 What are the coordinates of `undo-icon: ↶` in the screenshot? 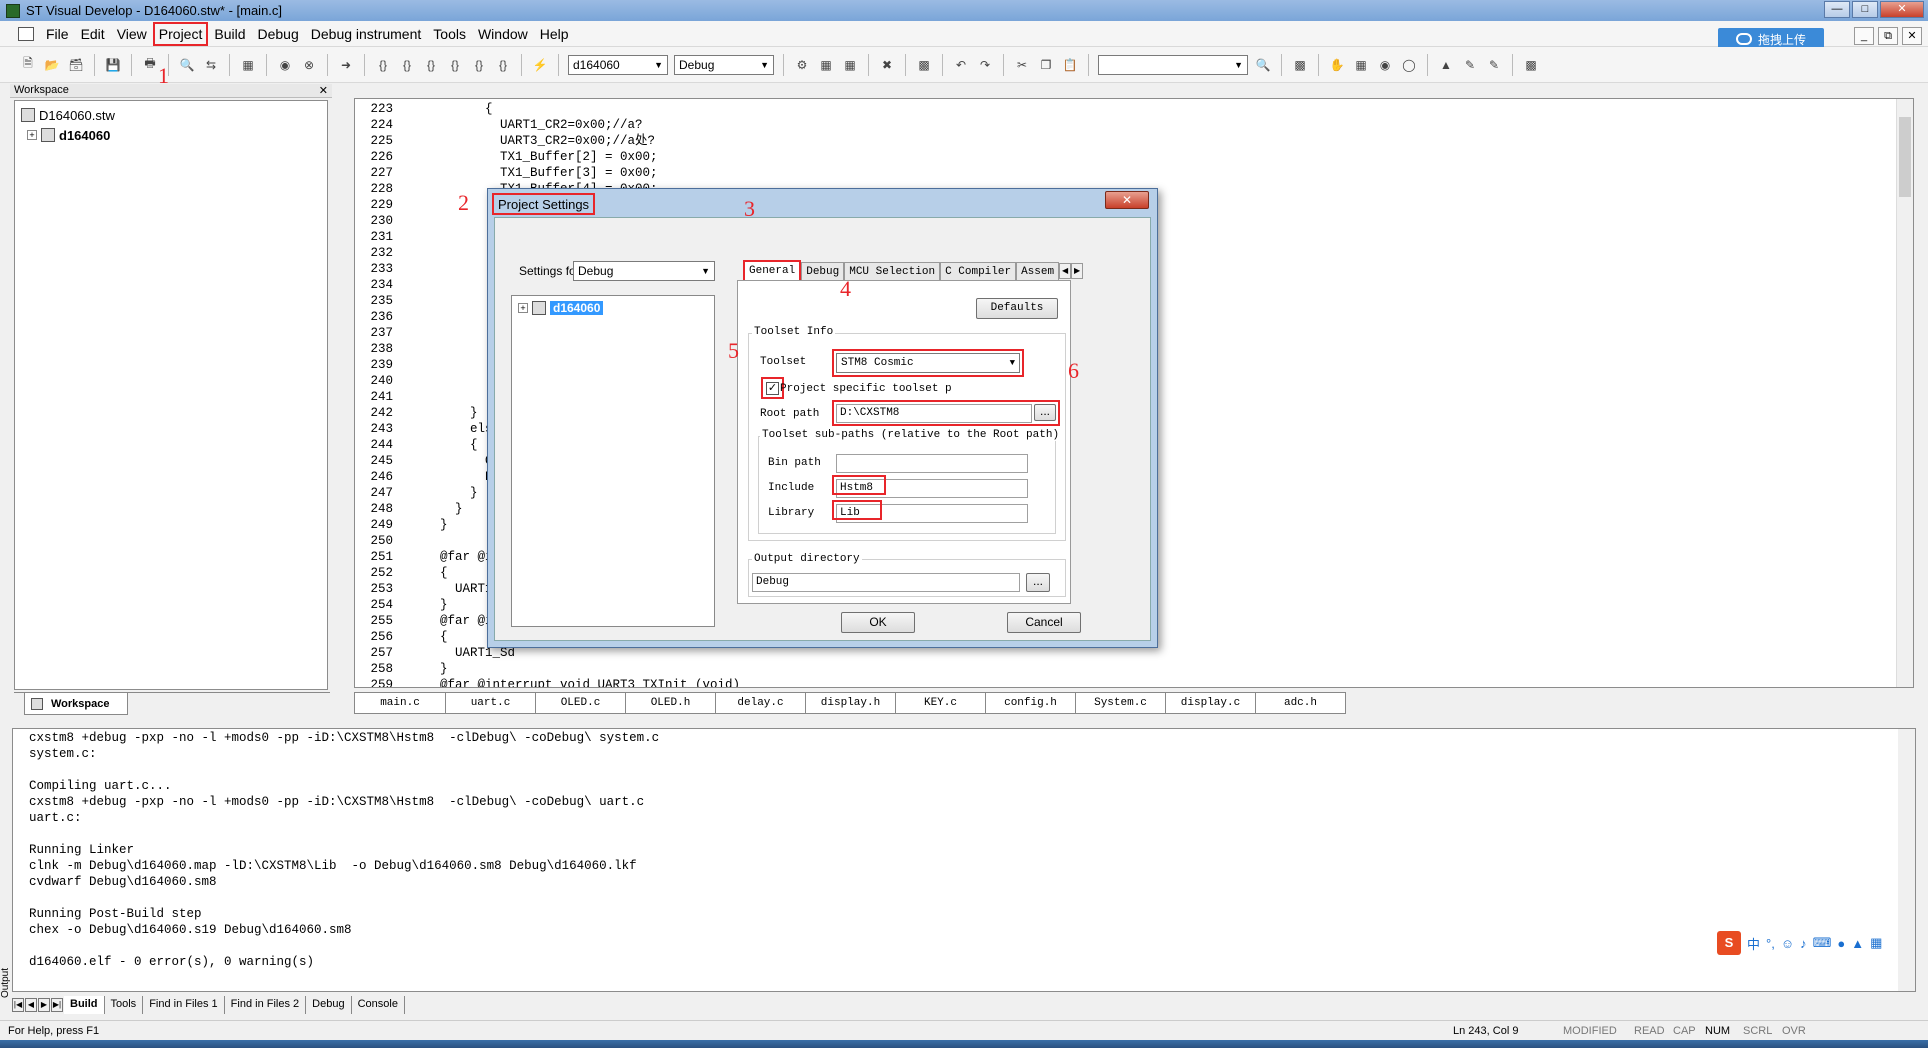 It's located at (961, 65).